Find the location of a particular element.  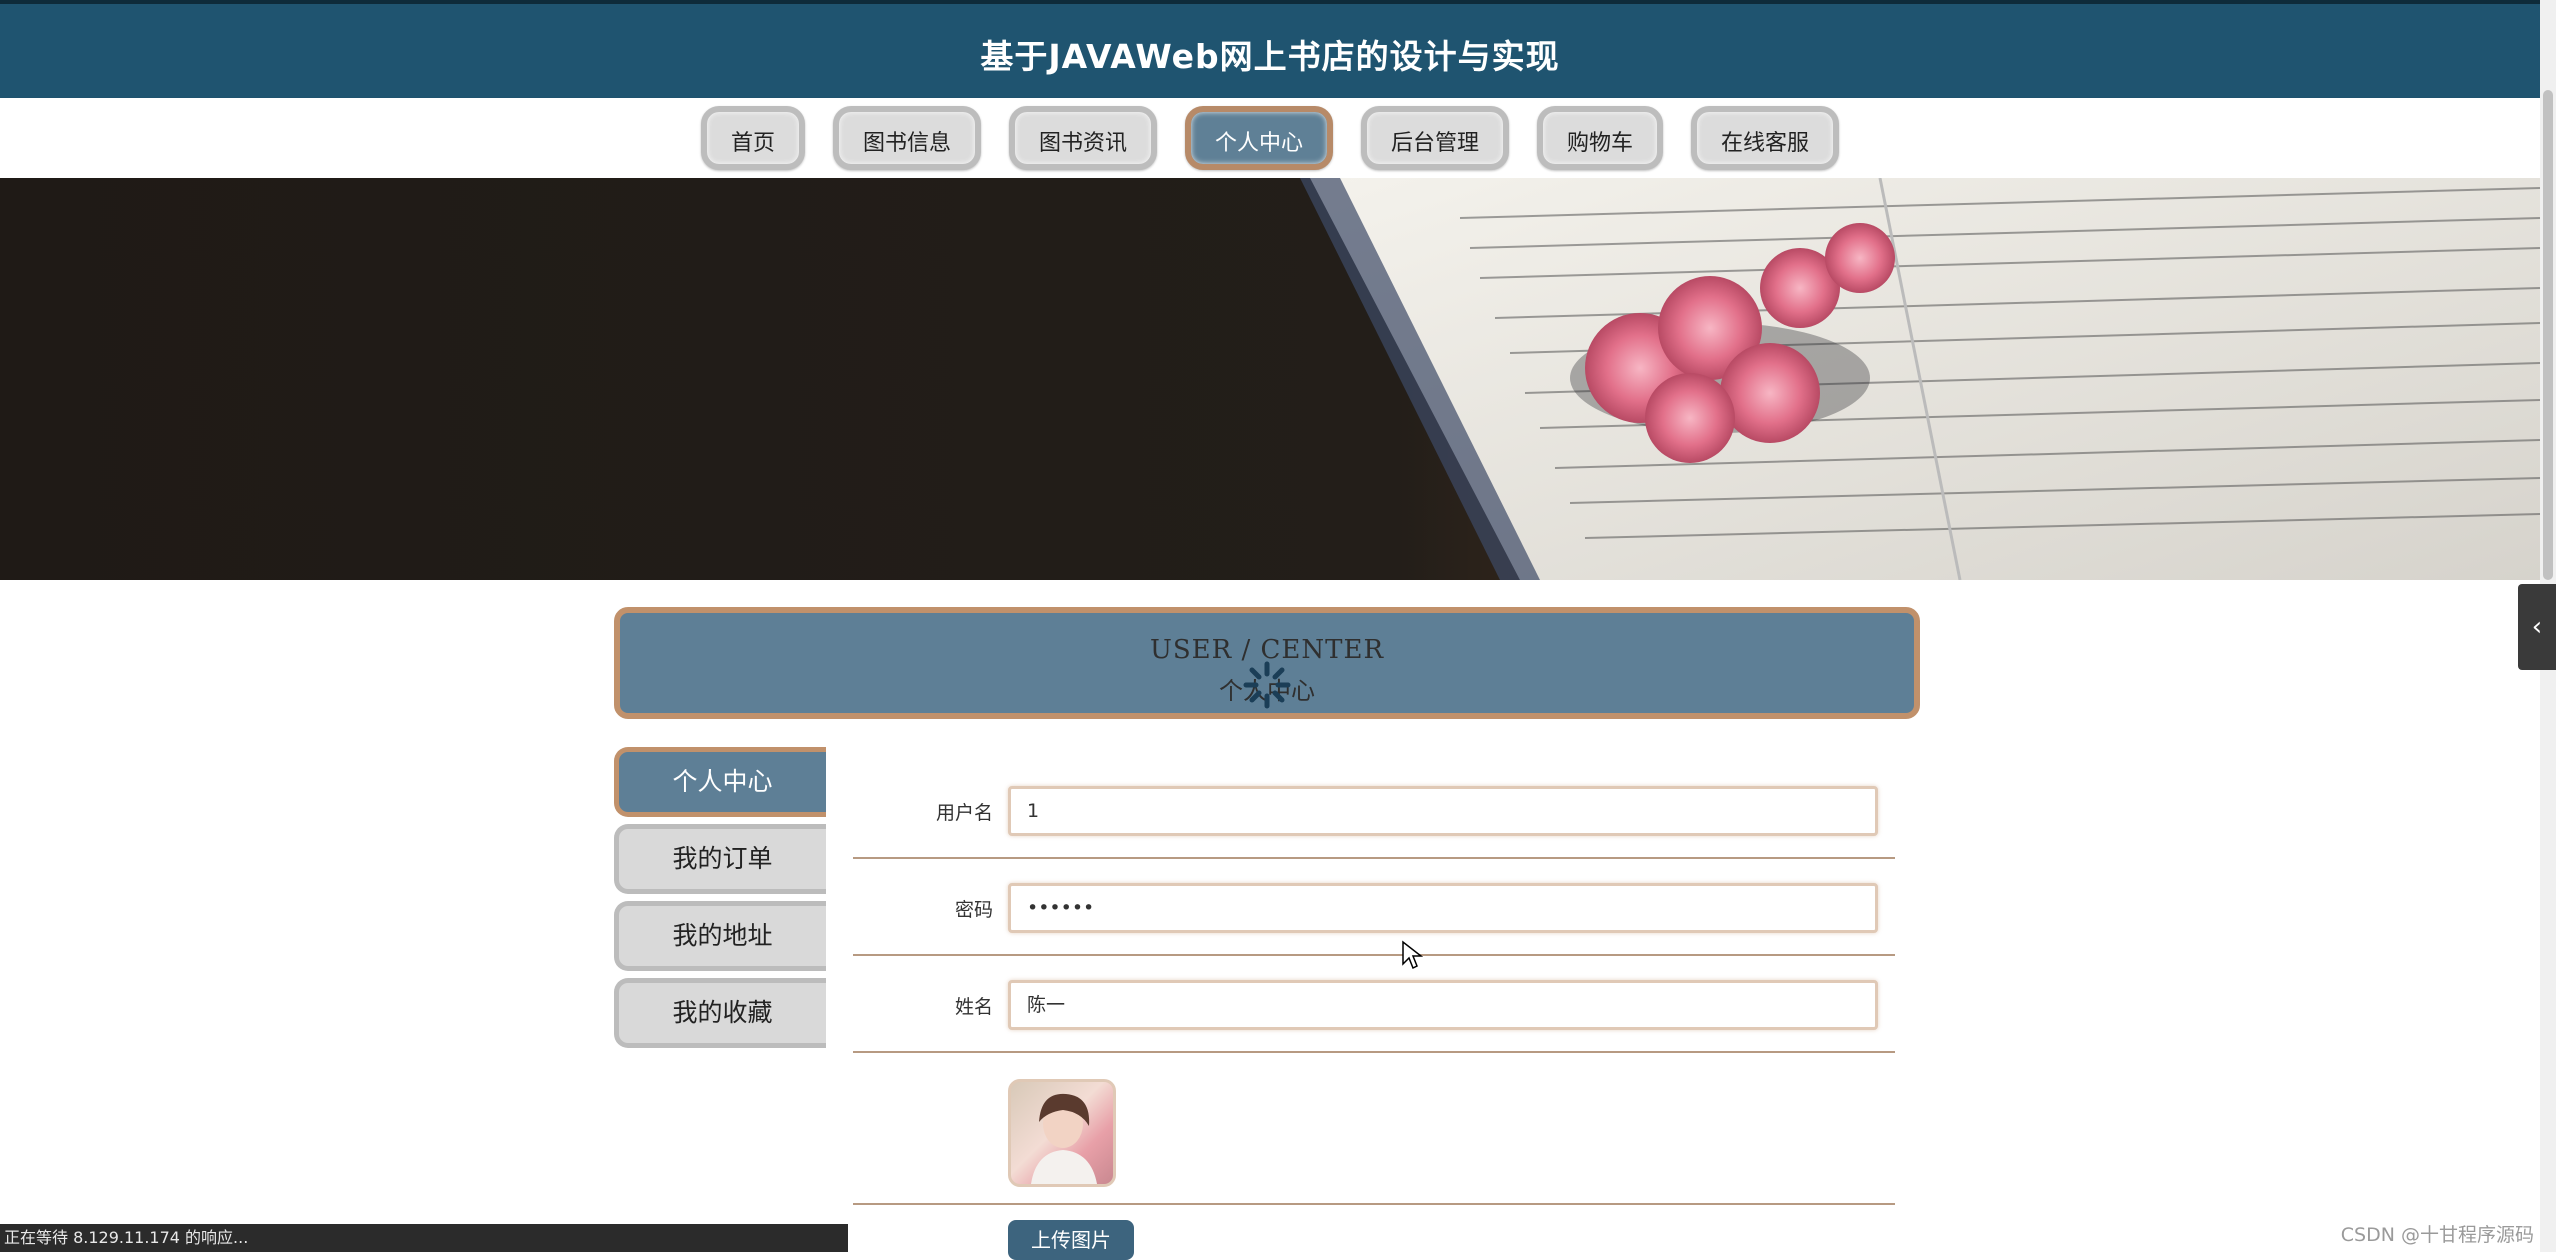

form-row-username: 用户名 1 is located at coordinates (1374, 810).